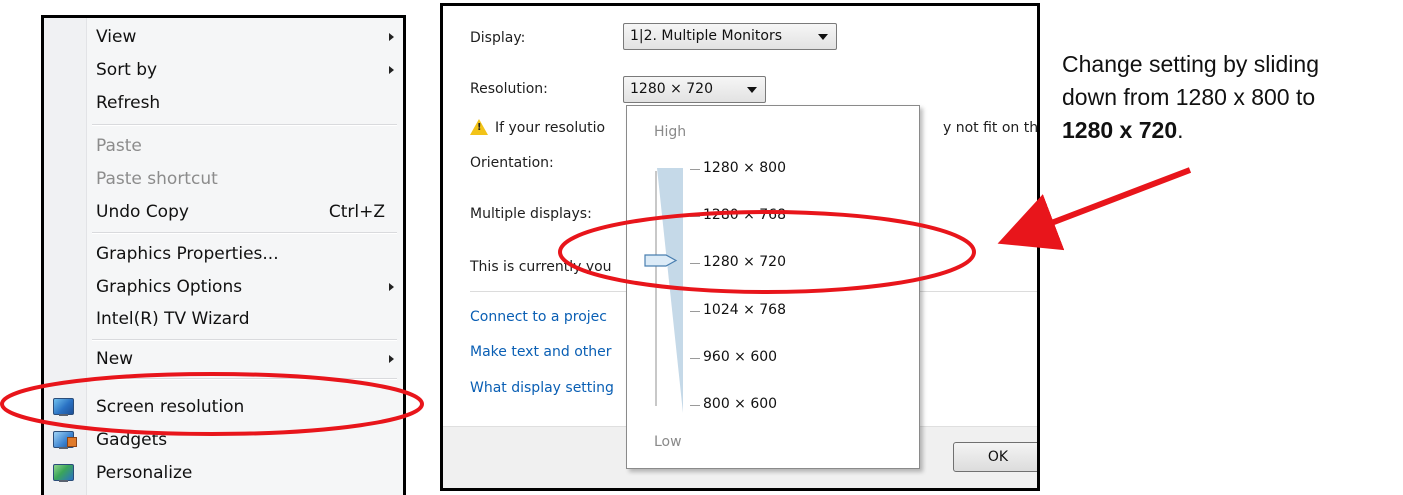  I want to click on ok-button: OK, so click(995, 457).